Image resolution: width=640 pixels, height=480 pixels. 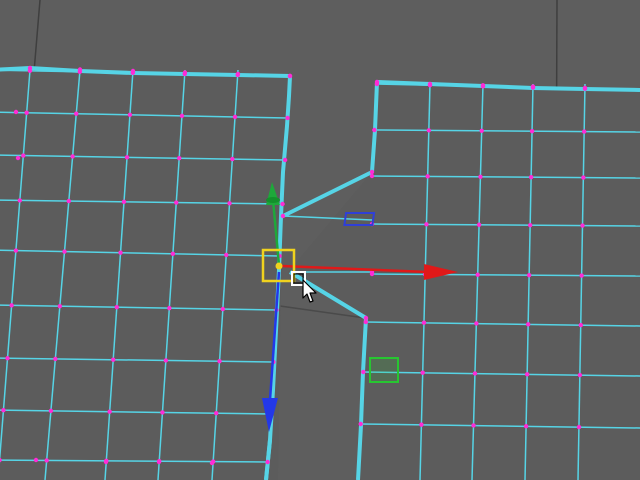 I want to click on gizmo-pivot-point, so click(x=279, y=266).